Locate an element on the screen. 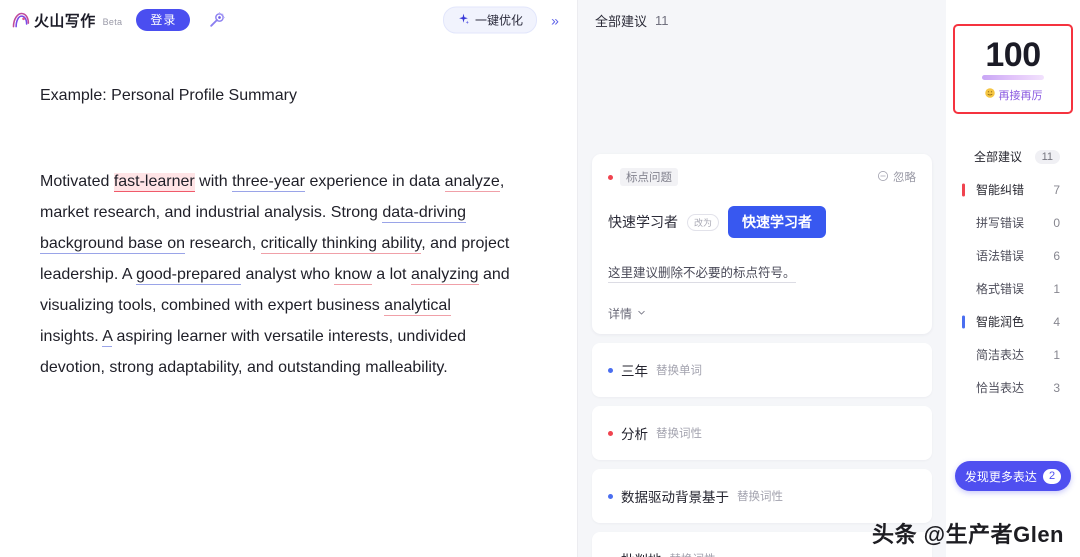 Image resolution: width=1080 pixels, height=557 pixels. category-count: 4 is located at coordinates (1056, 321).